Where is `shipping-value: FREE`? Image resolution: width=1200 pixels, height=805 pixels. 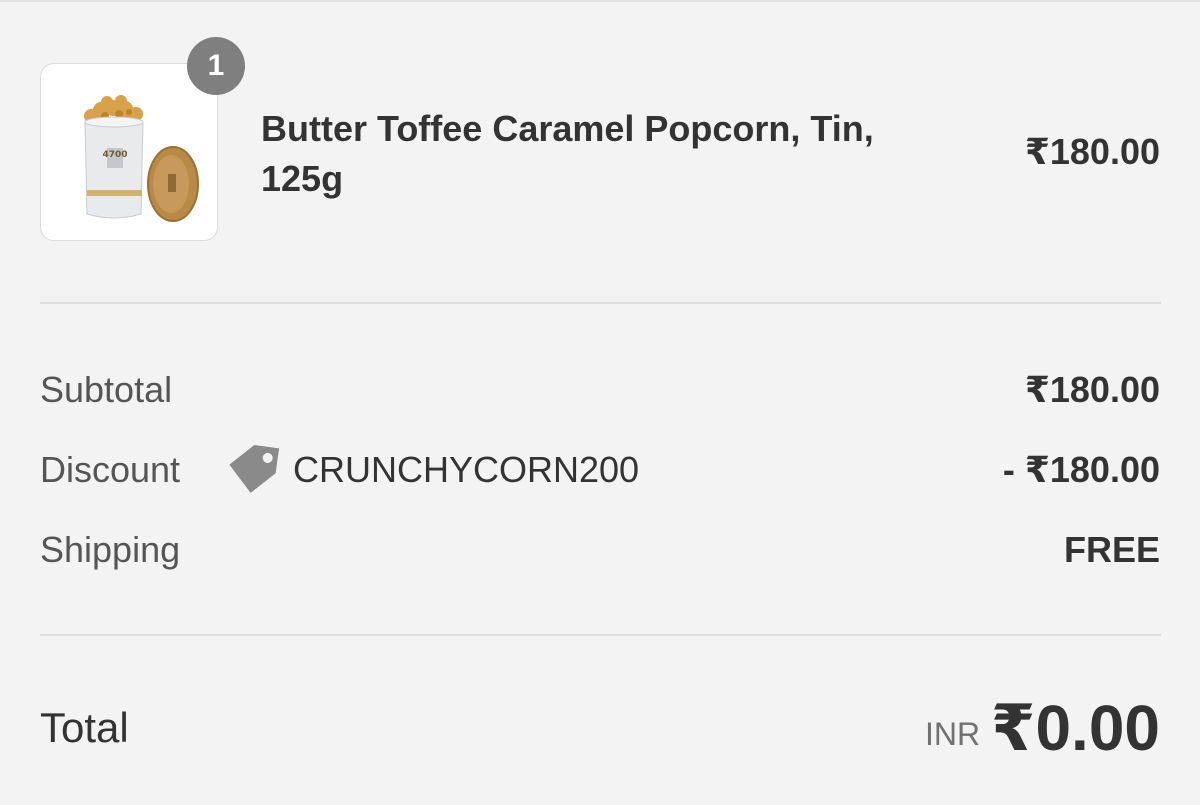
shipping-value: FREE is located at coordinates (1111, 549).